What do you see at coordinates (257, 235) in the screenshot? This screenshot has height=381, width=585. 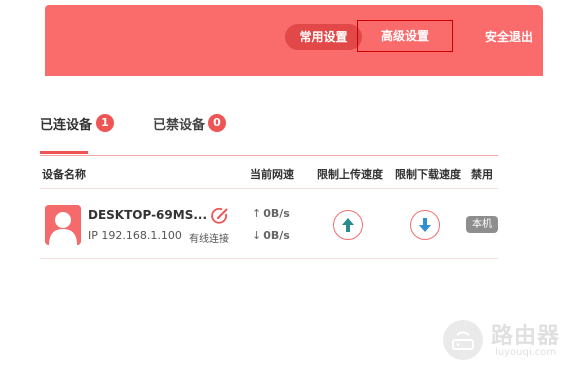 I see `down-arrow-icon: ↓` at bounding box center [257, 235].